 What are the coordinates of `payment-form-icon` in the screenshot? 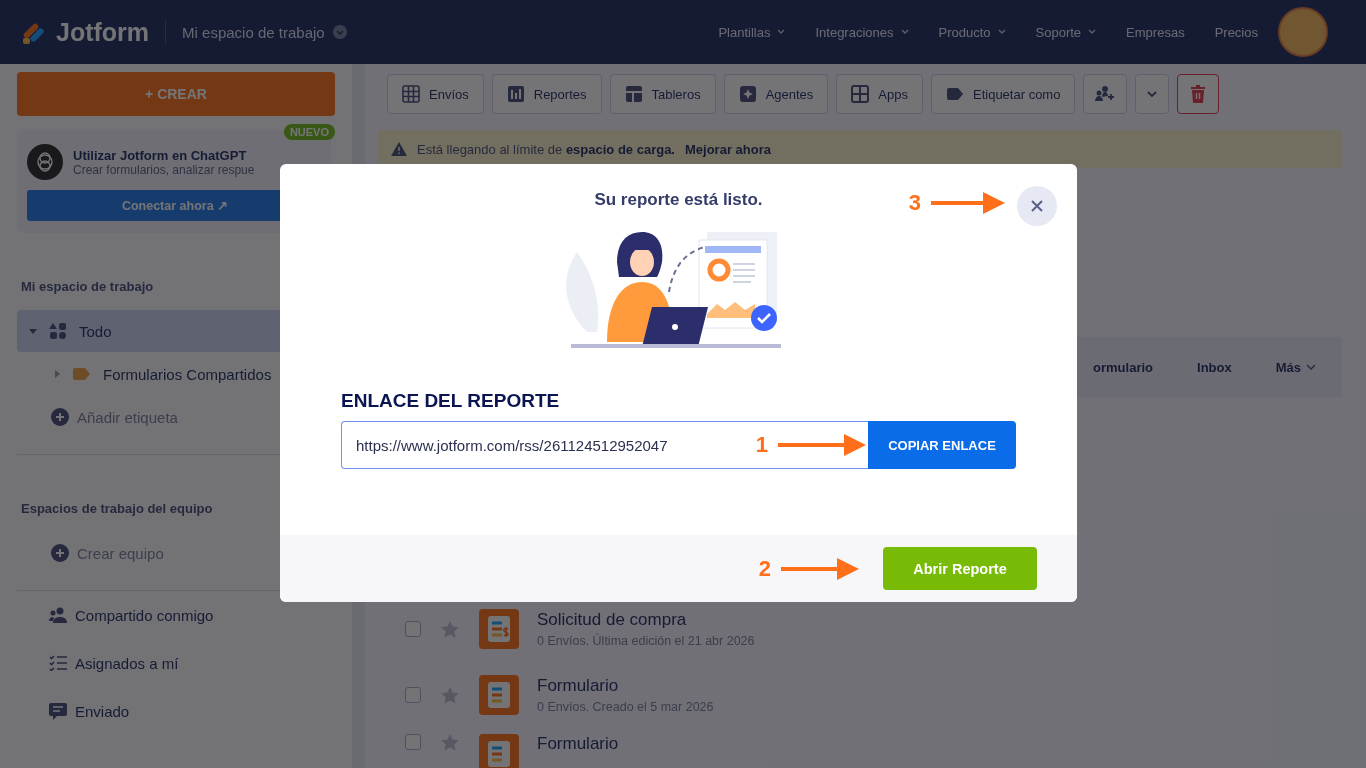 It's located at (499, 629).